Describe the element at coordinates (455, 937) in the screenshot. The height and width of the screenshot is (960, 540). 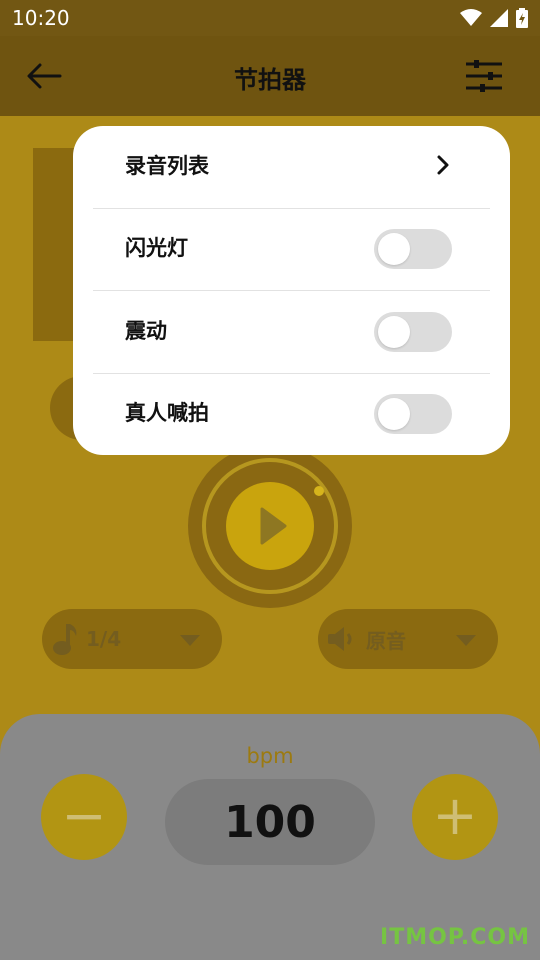
I see `watermark: ITMOP.COM` at that location.